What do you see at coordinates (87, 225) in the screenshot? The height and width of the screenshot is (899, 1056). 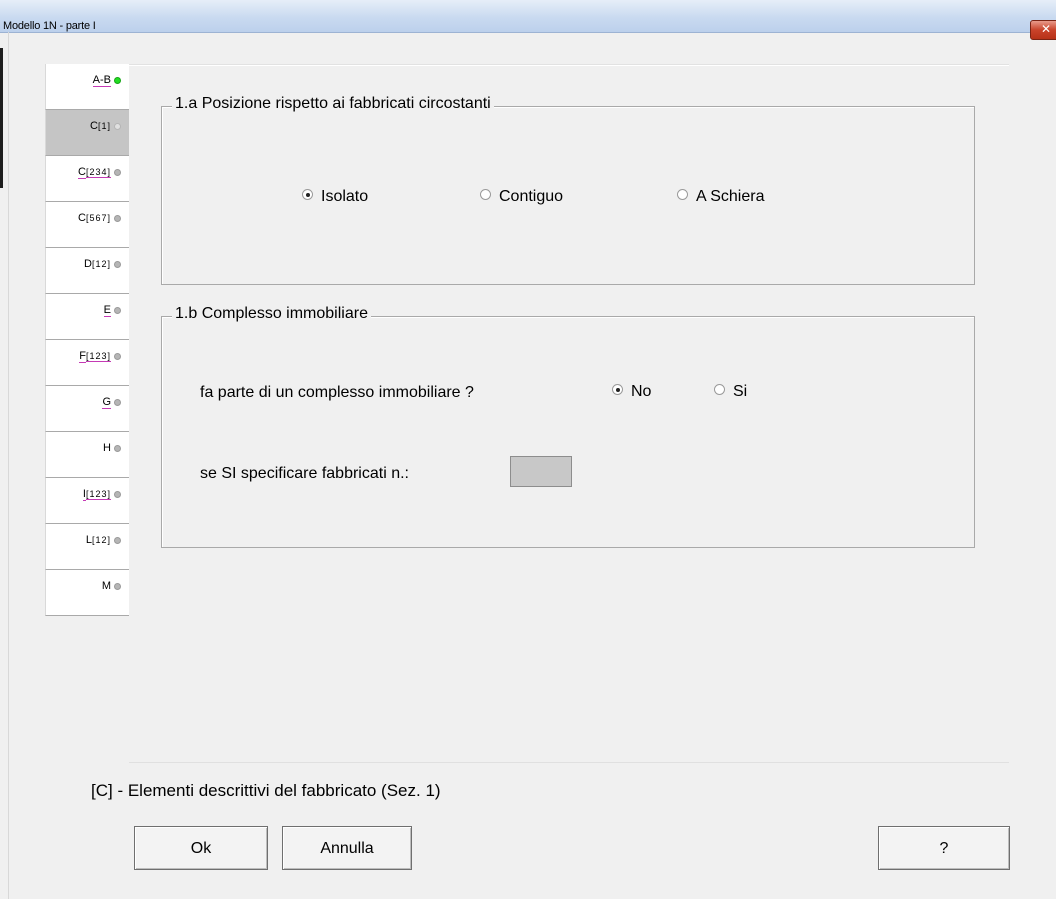 I see `tab-c567: C[567]` at bounding box center [87, 225].